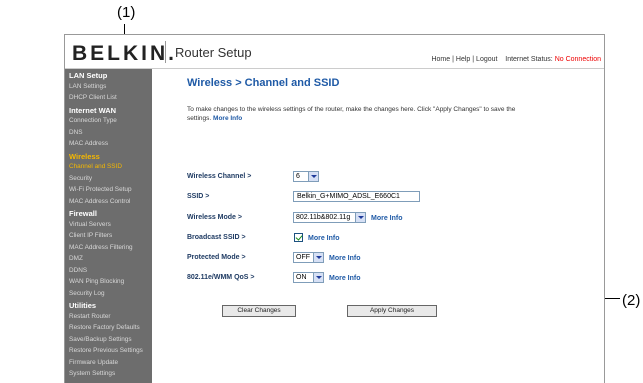 This screenshot has height=383, width=643. I want to click on sidebar-item-client-ip-filters: Client IP Filters, so click(90, 235).